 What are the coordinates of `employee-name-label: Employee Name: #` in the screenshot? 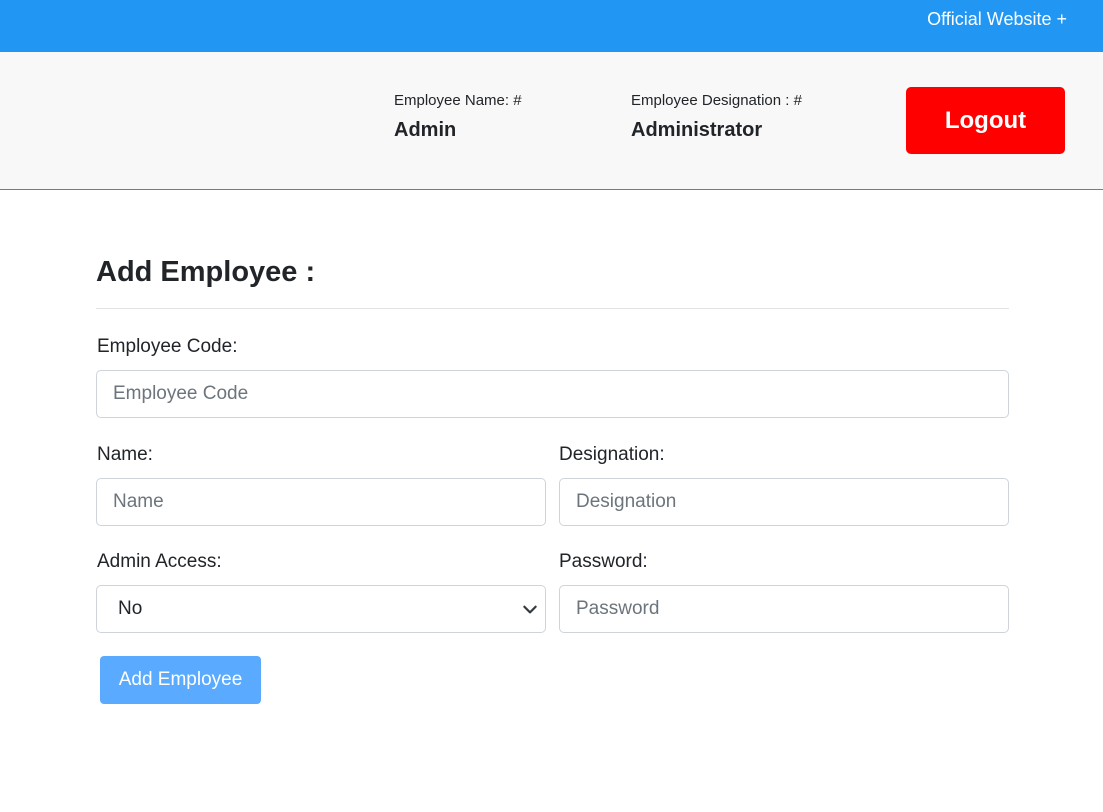 It's located at (458, 100).